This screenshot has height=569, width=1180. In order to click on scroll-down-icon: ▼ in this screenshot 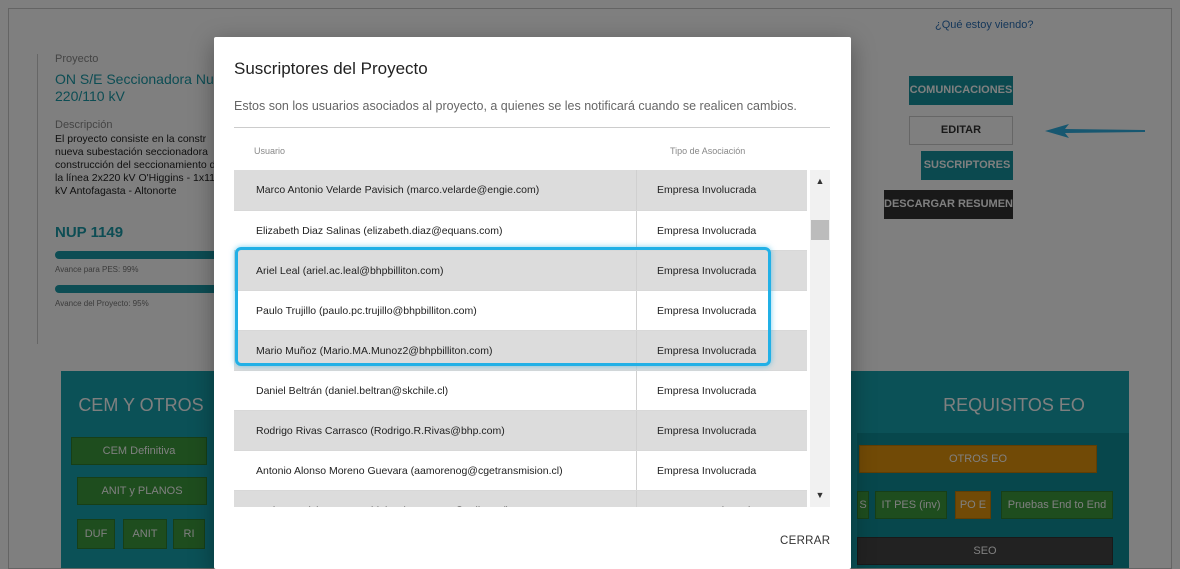, I will do `click(820, 495)`.